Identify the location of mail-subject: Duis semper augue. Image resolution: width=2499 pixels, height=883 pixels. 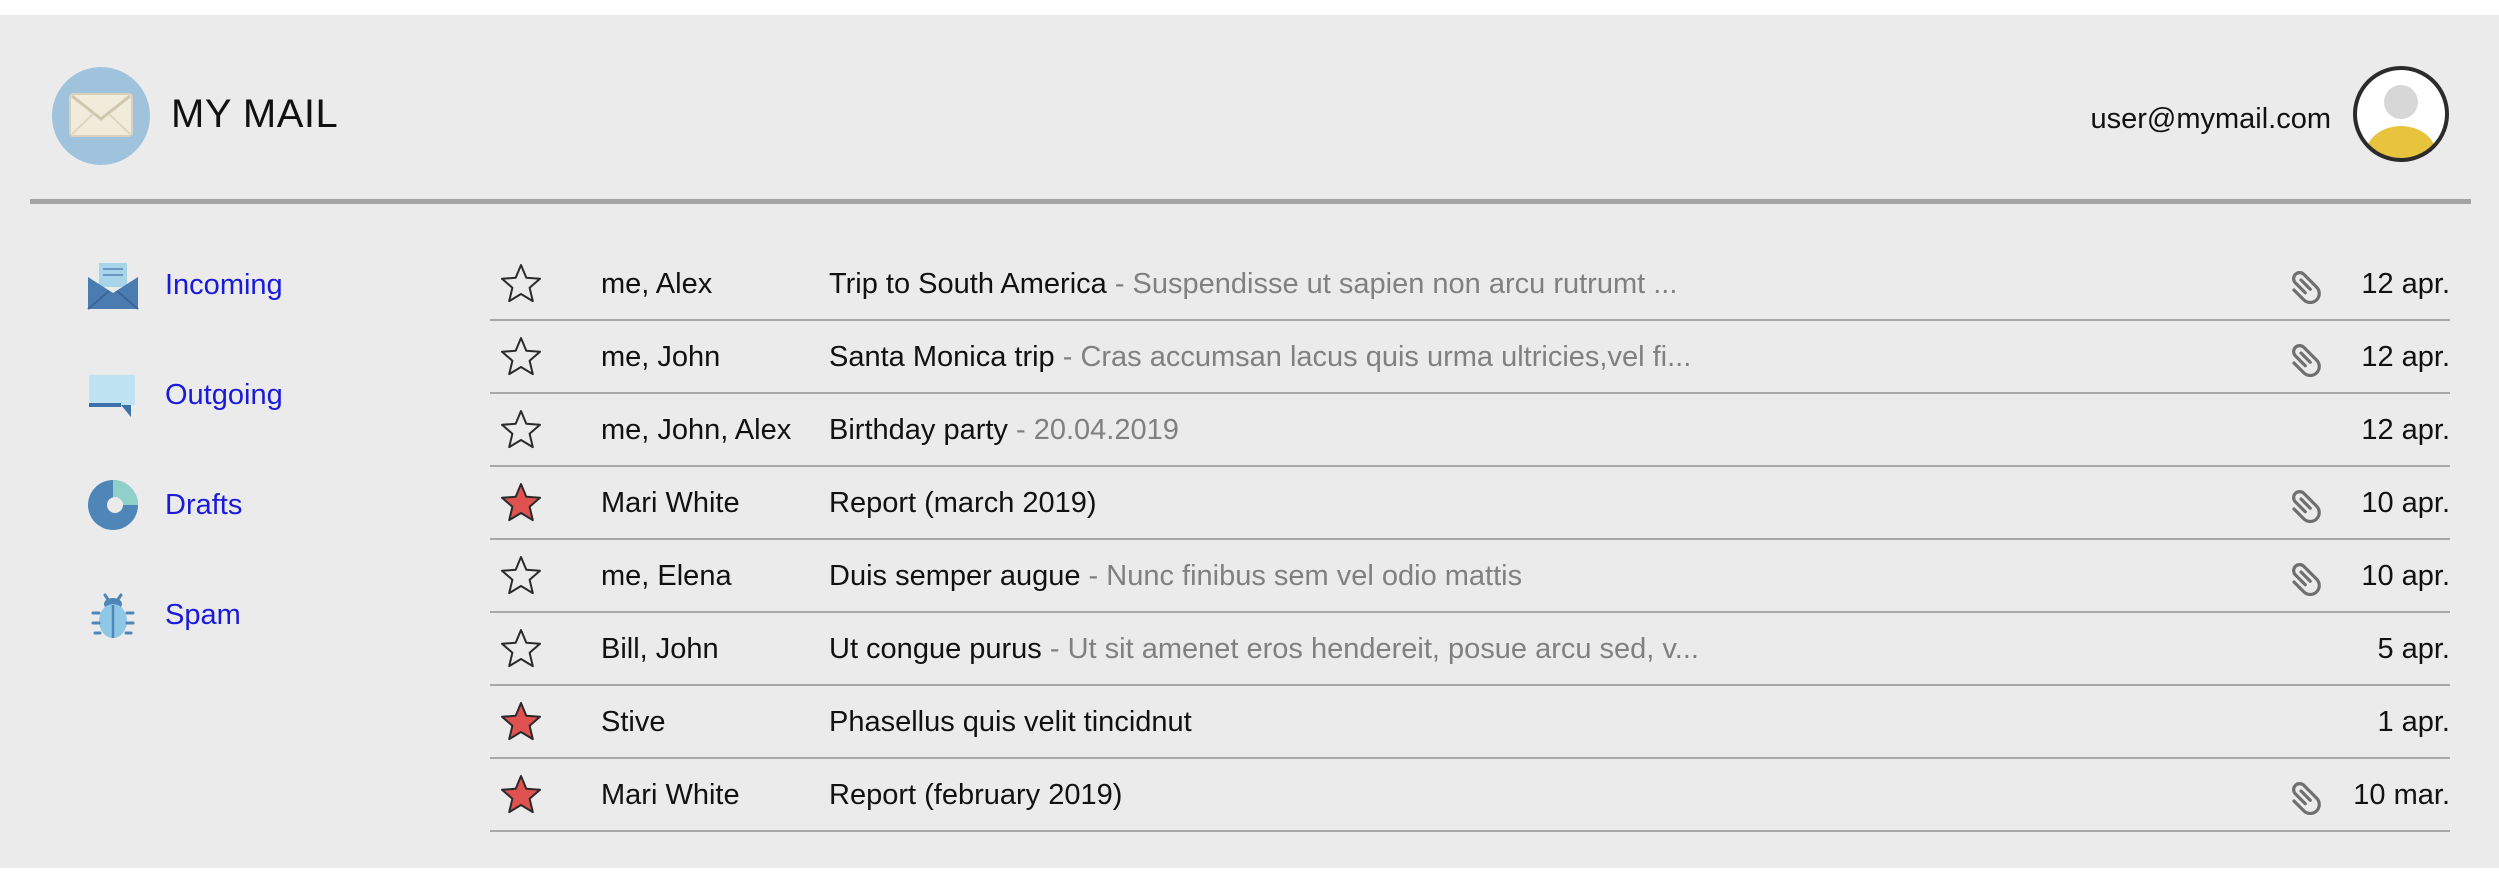
(955, 576).